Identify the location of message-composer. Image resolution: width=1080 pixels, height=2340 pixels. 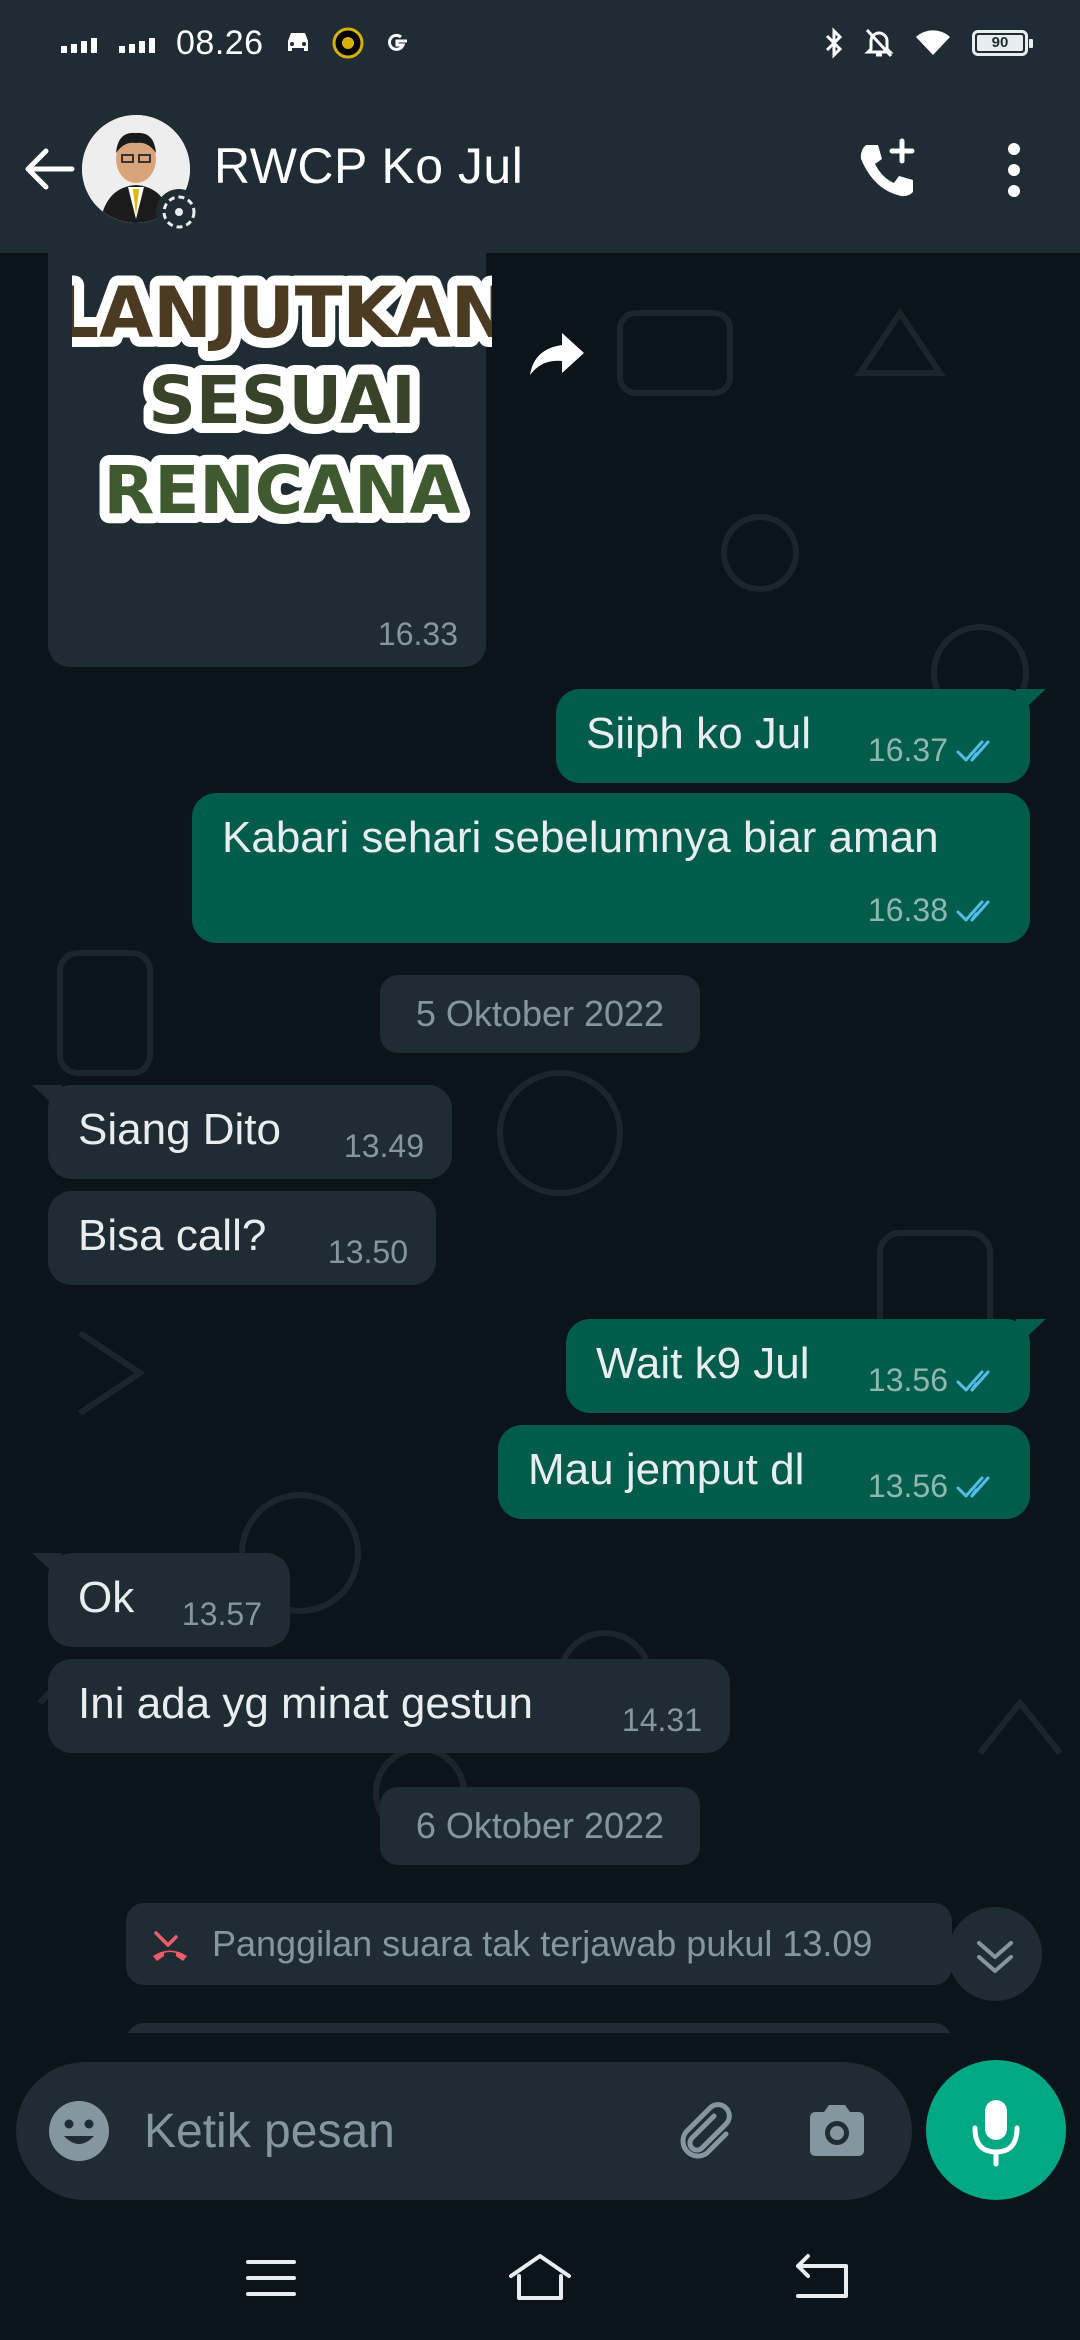
(464, 2131).